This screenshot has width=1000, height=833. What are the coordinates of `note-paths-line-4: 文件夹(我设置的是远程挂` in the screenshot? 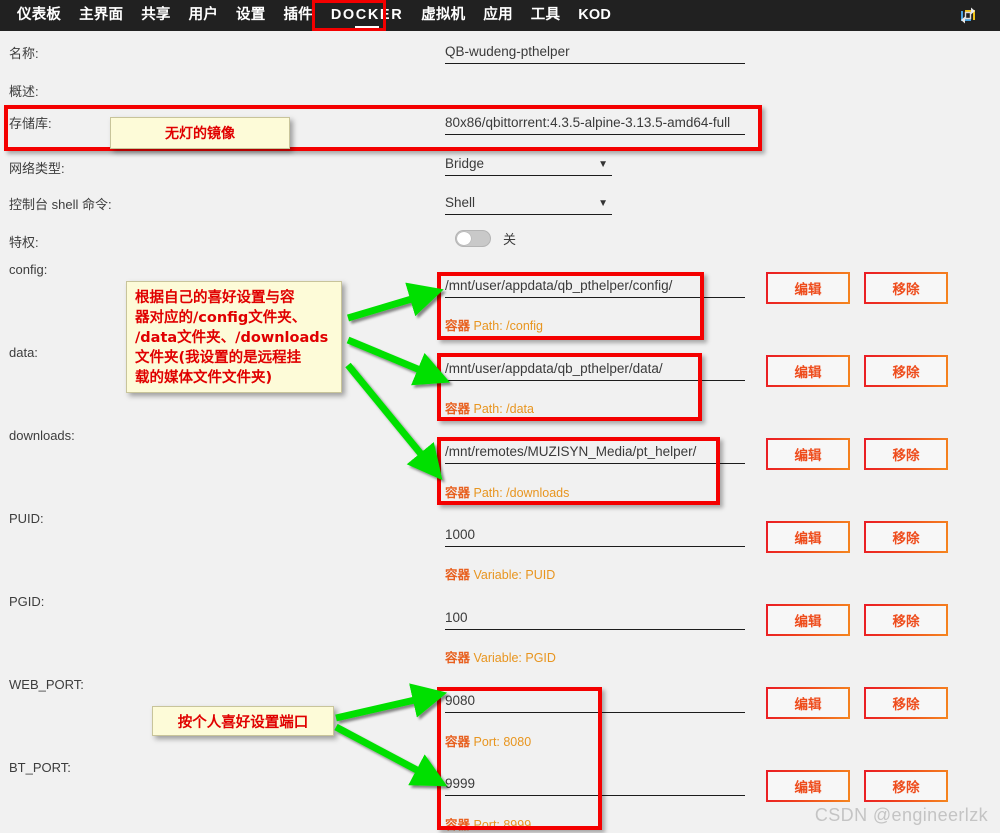 It's located at (218, 358).